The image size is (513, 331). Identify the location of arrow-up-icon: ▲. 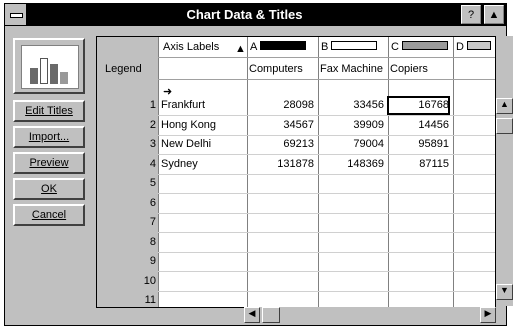
(504, 106).